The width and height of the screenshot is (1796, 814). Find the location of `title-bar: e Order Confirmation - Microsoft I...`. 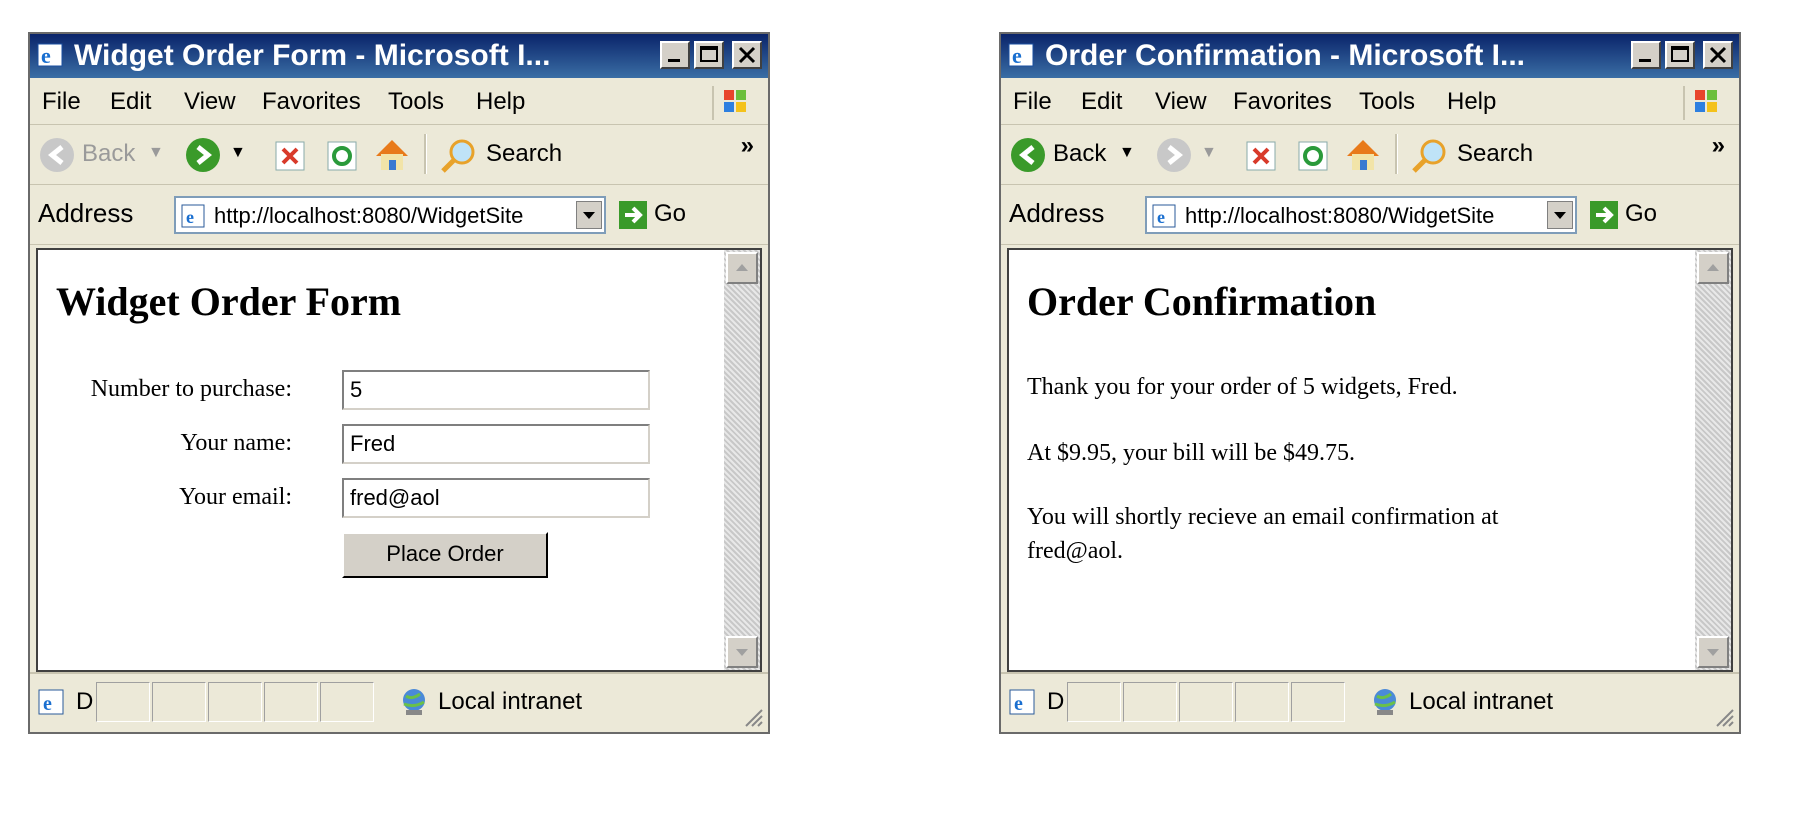

title-bar: e Order Confirmation - Microsoft I... is located at coordinates (1370, 56).